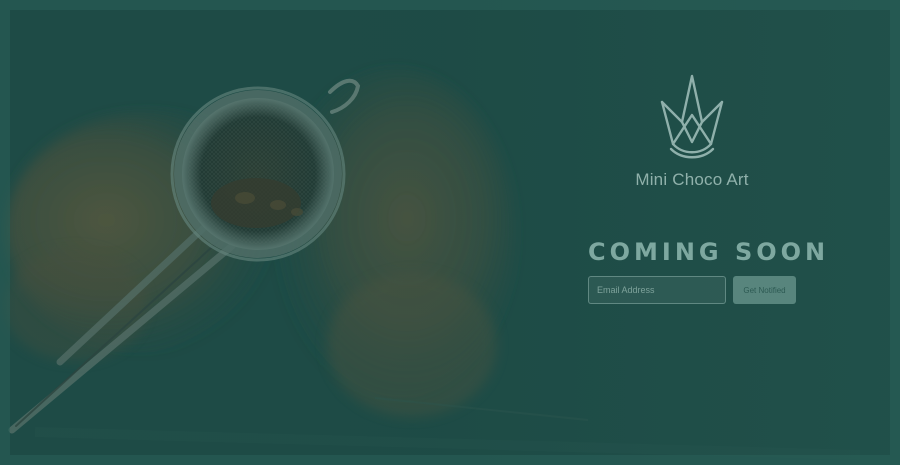 This screenshot has height=465, width=900. What do you see at coordinates (764, 290) in the screenshot?
I see `get-notified-button: Get Notified` at bounding box center [764, 290].